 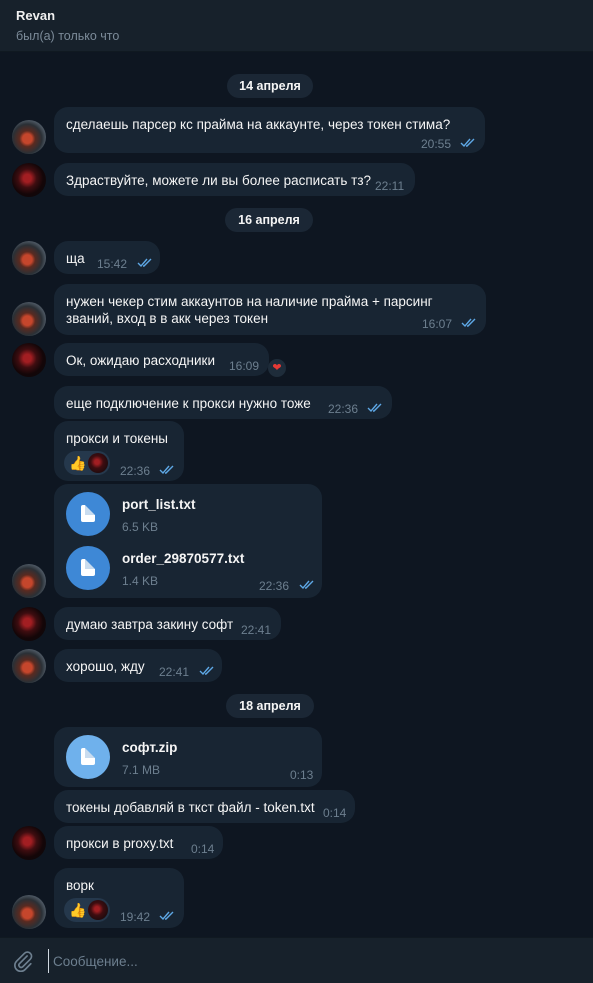 What do you see at coordinates (150, 624) in the screenshot?
I see `message-text: думаю завтра закину софт` at bounding box center [150, 624].